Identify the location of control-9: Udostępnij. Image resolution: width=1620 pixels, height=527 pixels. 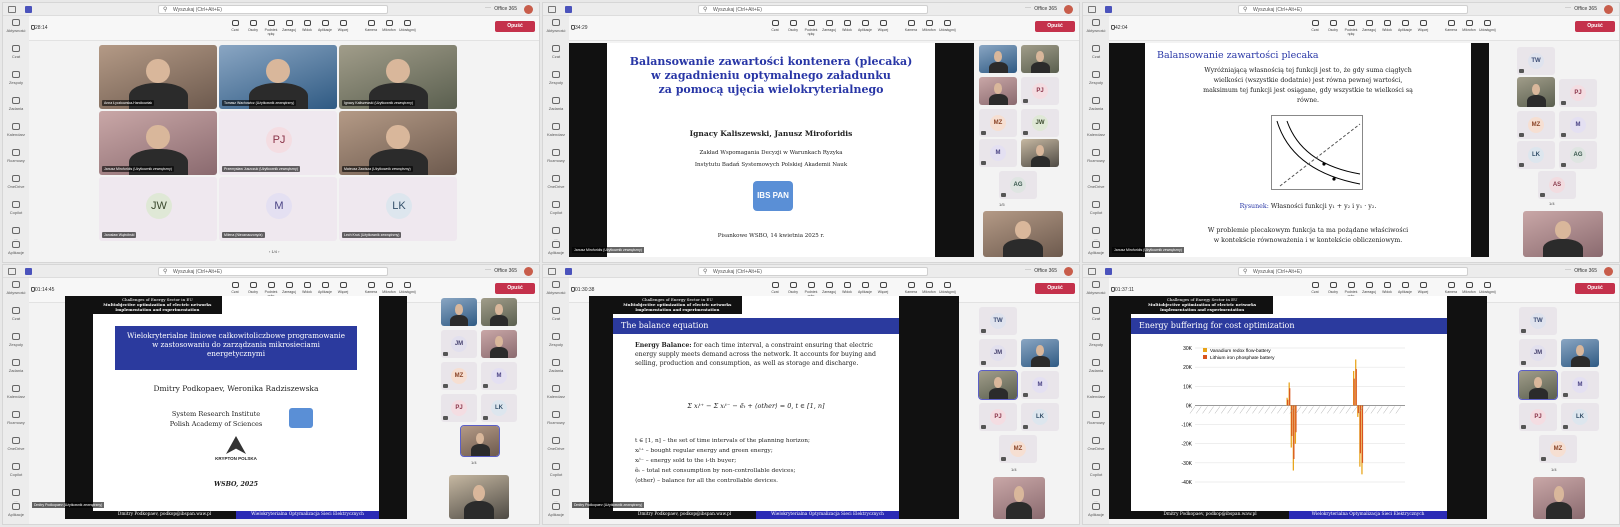
(407, 27).